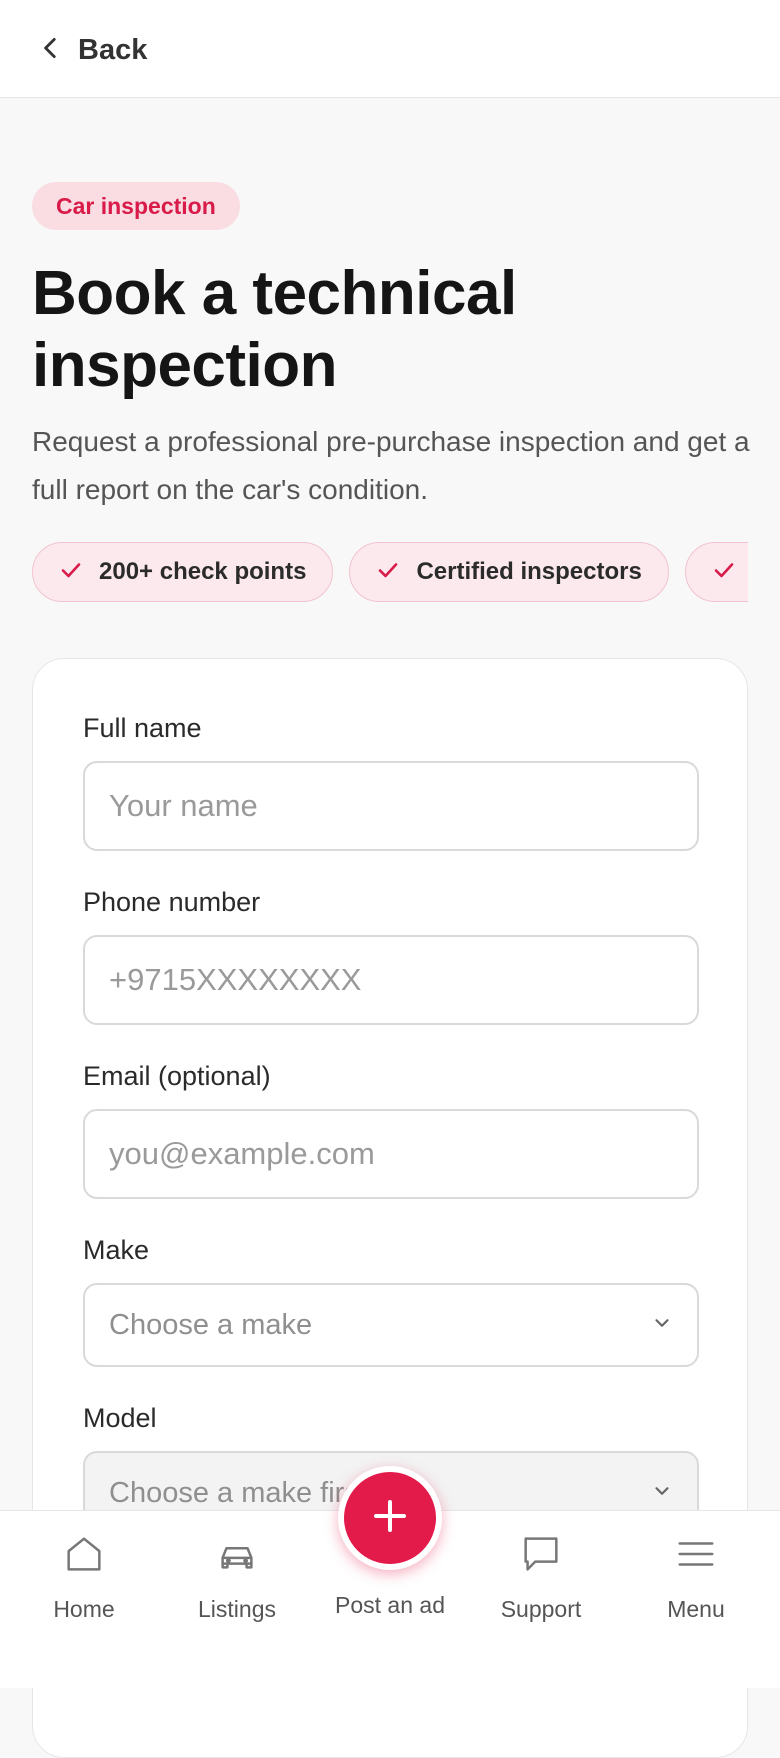 This screenshot has width=780, height=1758. Describe the element at coordinates (237, 1586) in the screenshot. I see `nav-item-listings: Listings` at that location.